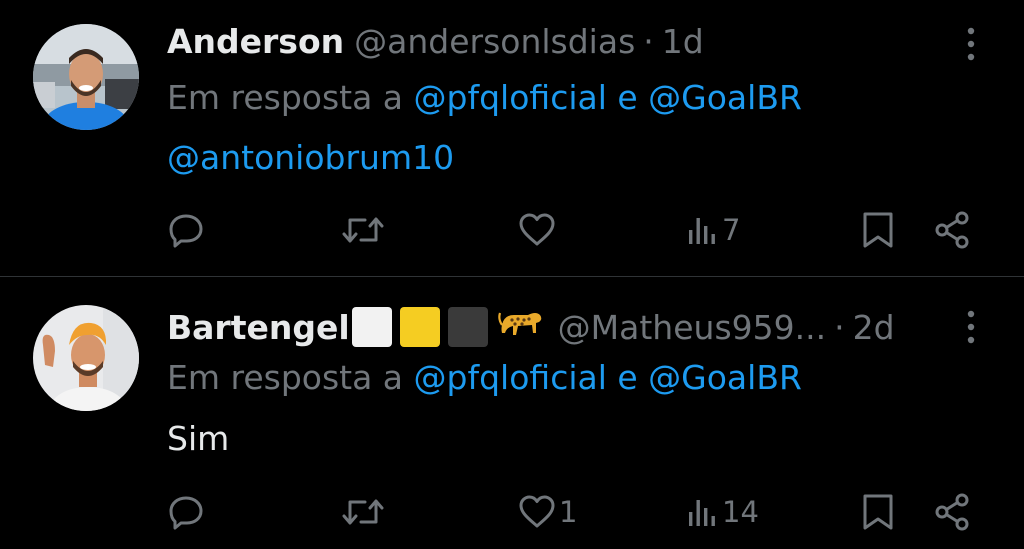 This screenshot has height=549, width=1024. I want to click on user-handle: @andersonlsdias, so click(494, 41).